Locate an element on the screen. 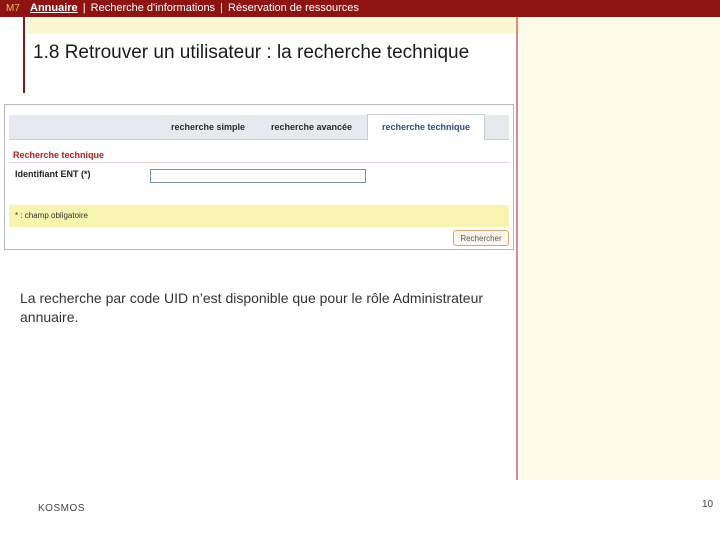  breadcrumb-item-recherche: Recherche d'informations is located at coordinates (153, 8).